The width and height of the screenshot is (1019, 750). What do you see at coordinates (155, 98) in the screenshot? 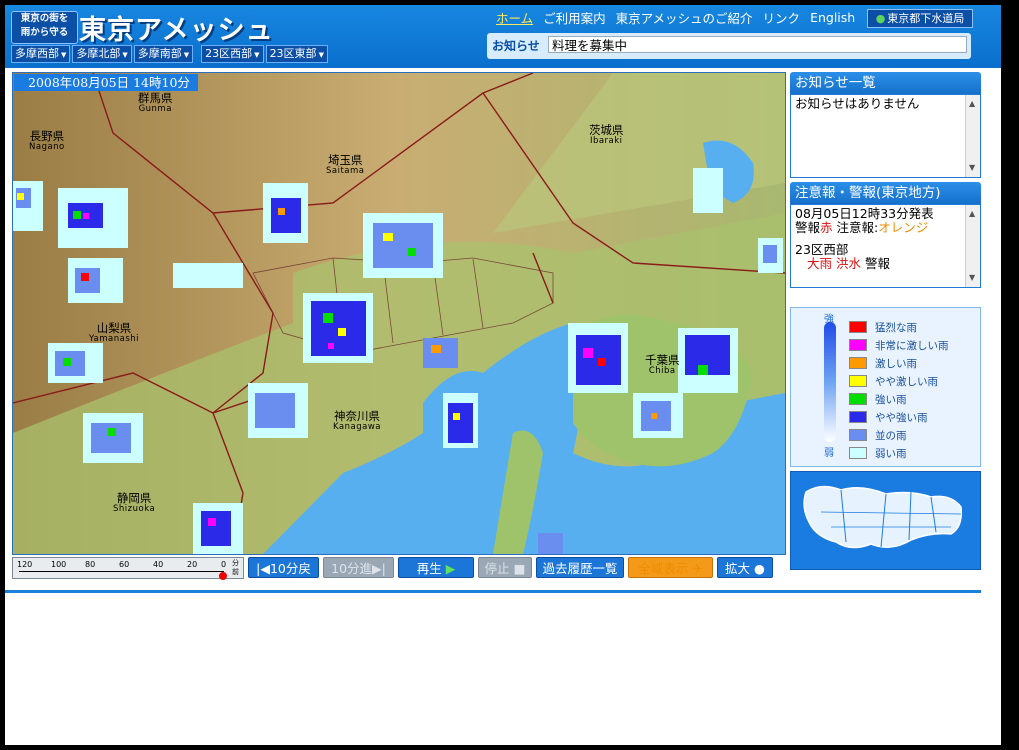
I see `pref-ja: 群馬県` at bounding box center [155, 98].